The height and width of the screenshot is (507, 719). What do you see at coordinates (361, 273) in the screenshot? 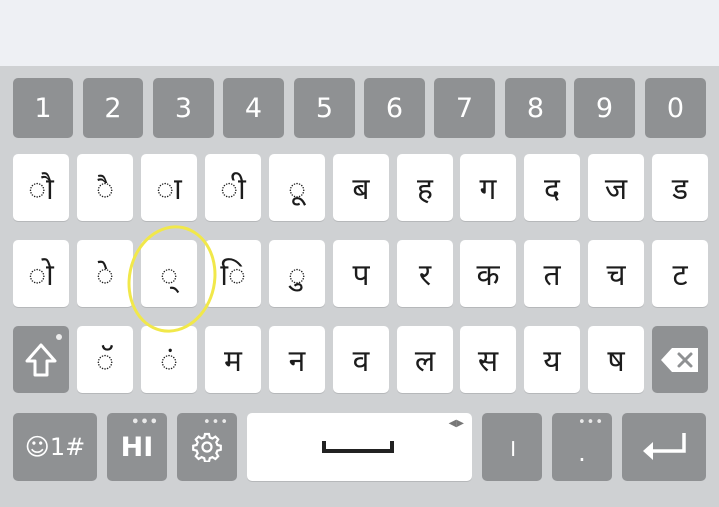
I see `key-pa: प` at bounding box center [361, 273].